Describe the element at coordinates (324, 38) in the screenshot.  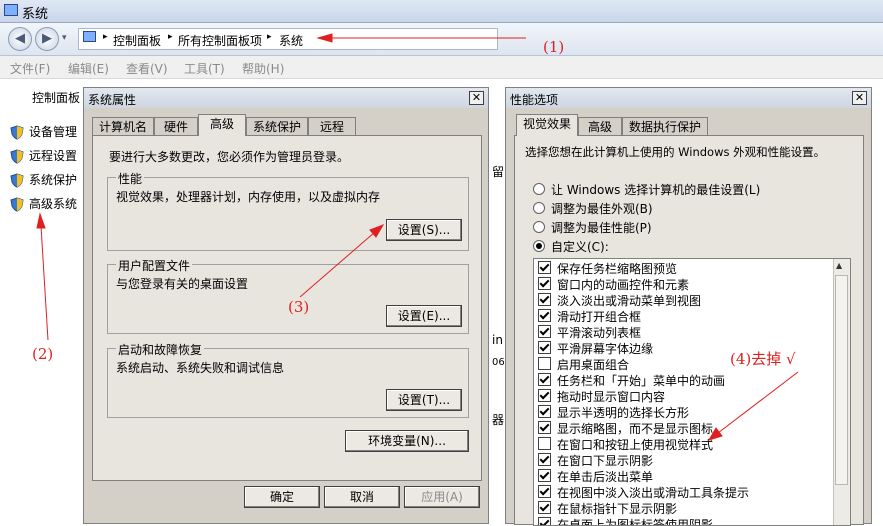
I see `arrow-1-head` at that location.